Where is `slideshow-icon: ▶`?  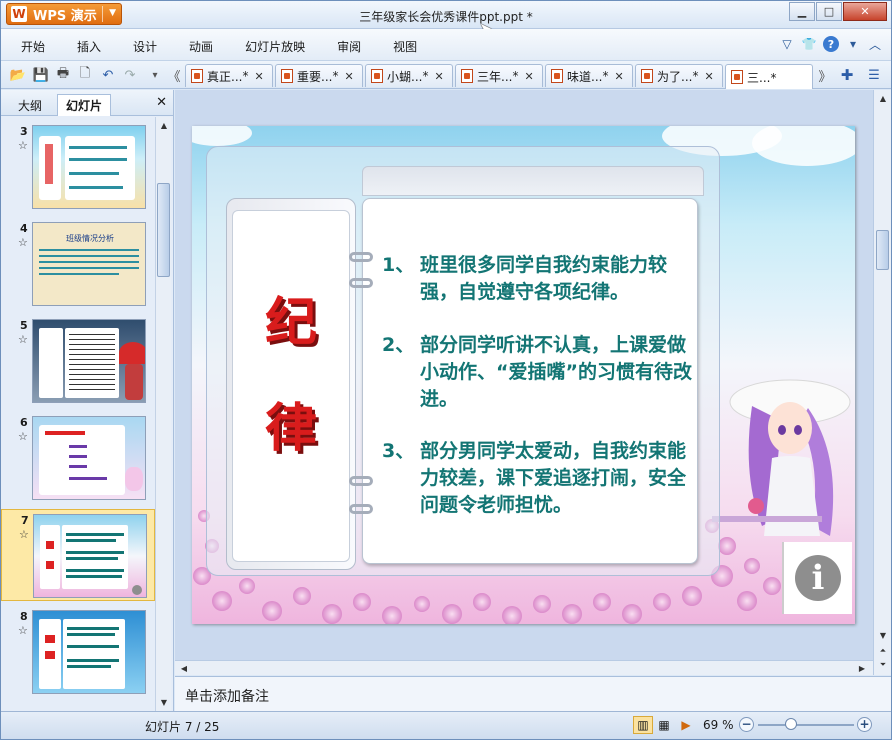 slideshow-icon: ▶ is located at coordinates (686, 725).